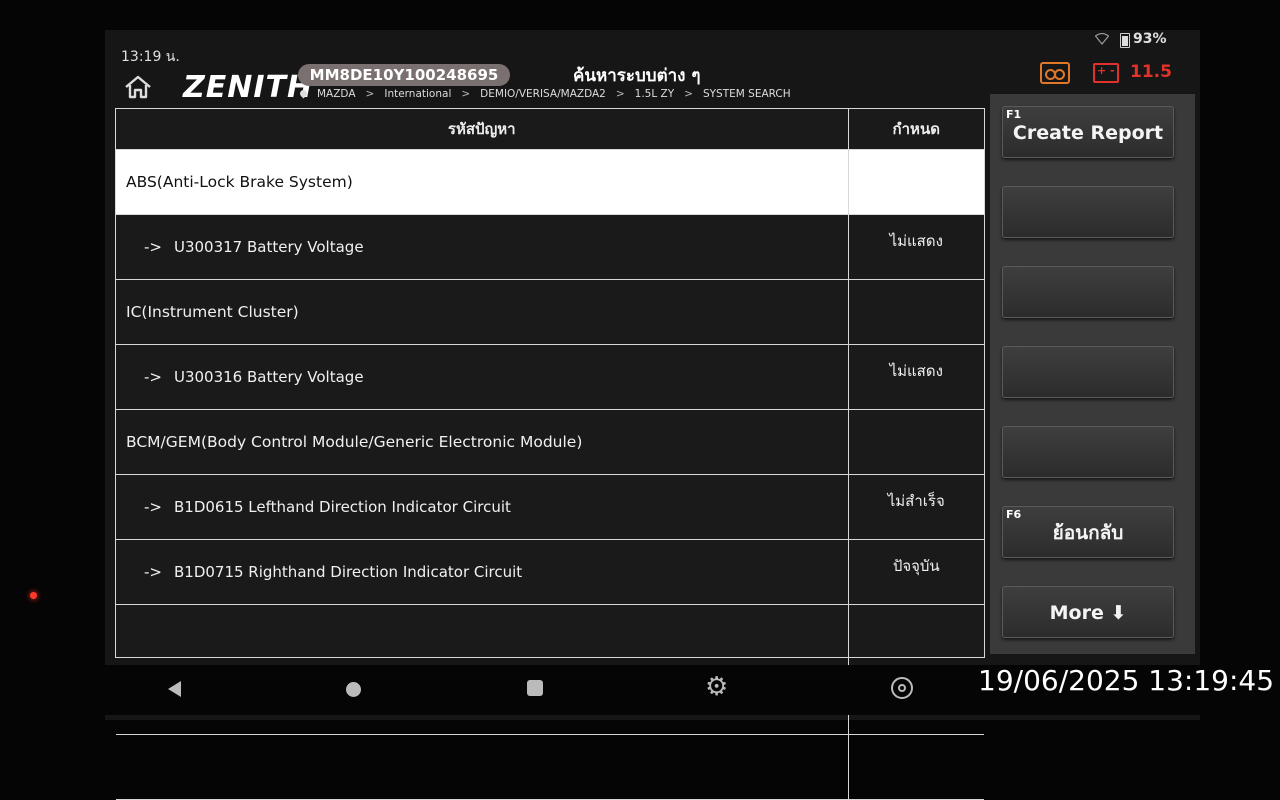 The image size is (1280, 800). What do you see at coordinates (1106, 73) in the screenshot?
I see `car-battery-icon` at bounding box center [1106, 73].